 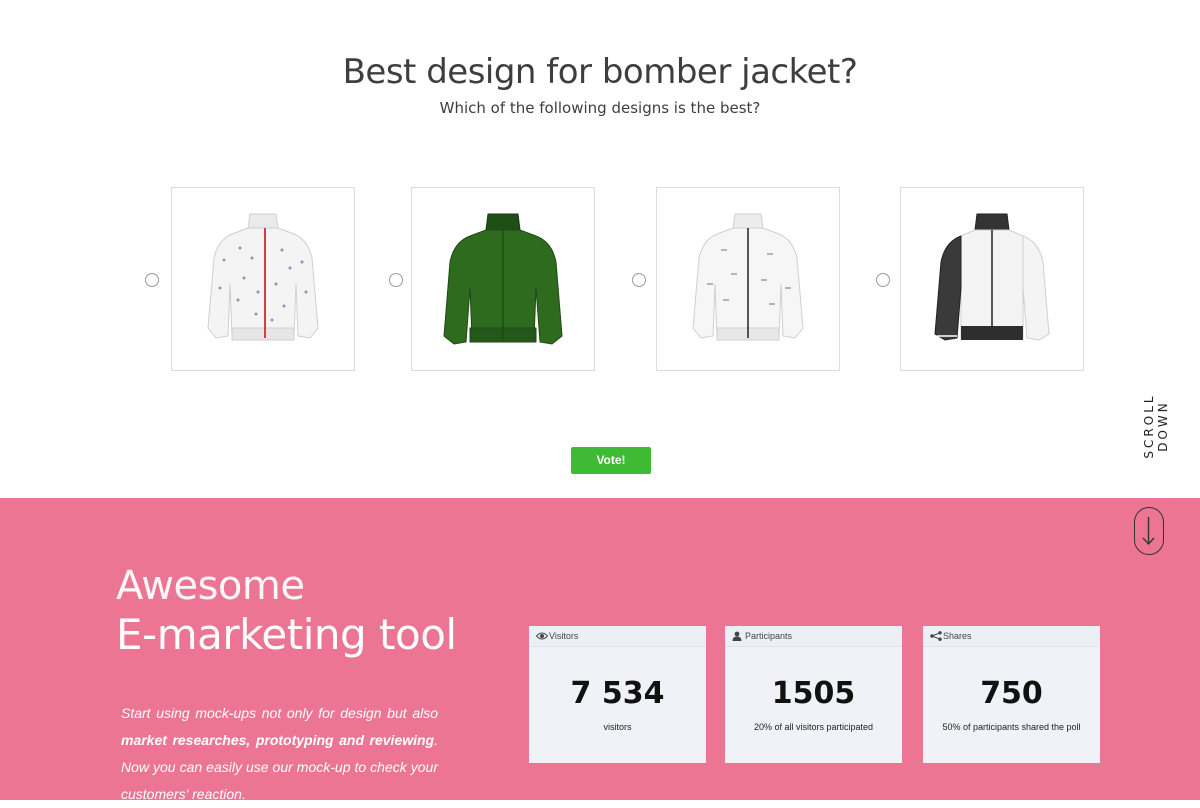 What do you see at coordinates (813, 636) in the screenshot?
I see `stat-header: Participants` at bounding box center [813, 636].